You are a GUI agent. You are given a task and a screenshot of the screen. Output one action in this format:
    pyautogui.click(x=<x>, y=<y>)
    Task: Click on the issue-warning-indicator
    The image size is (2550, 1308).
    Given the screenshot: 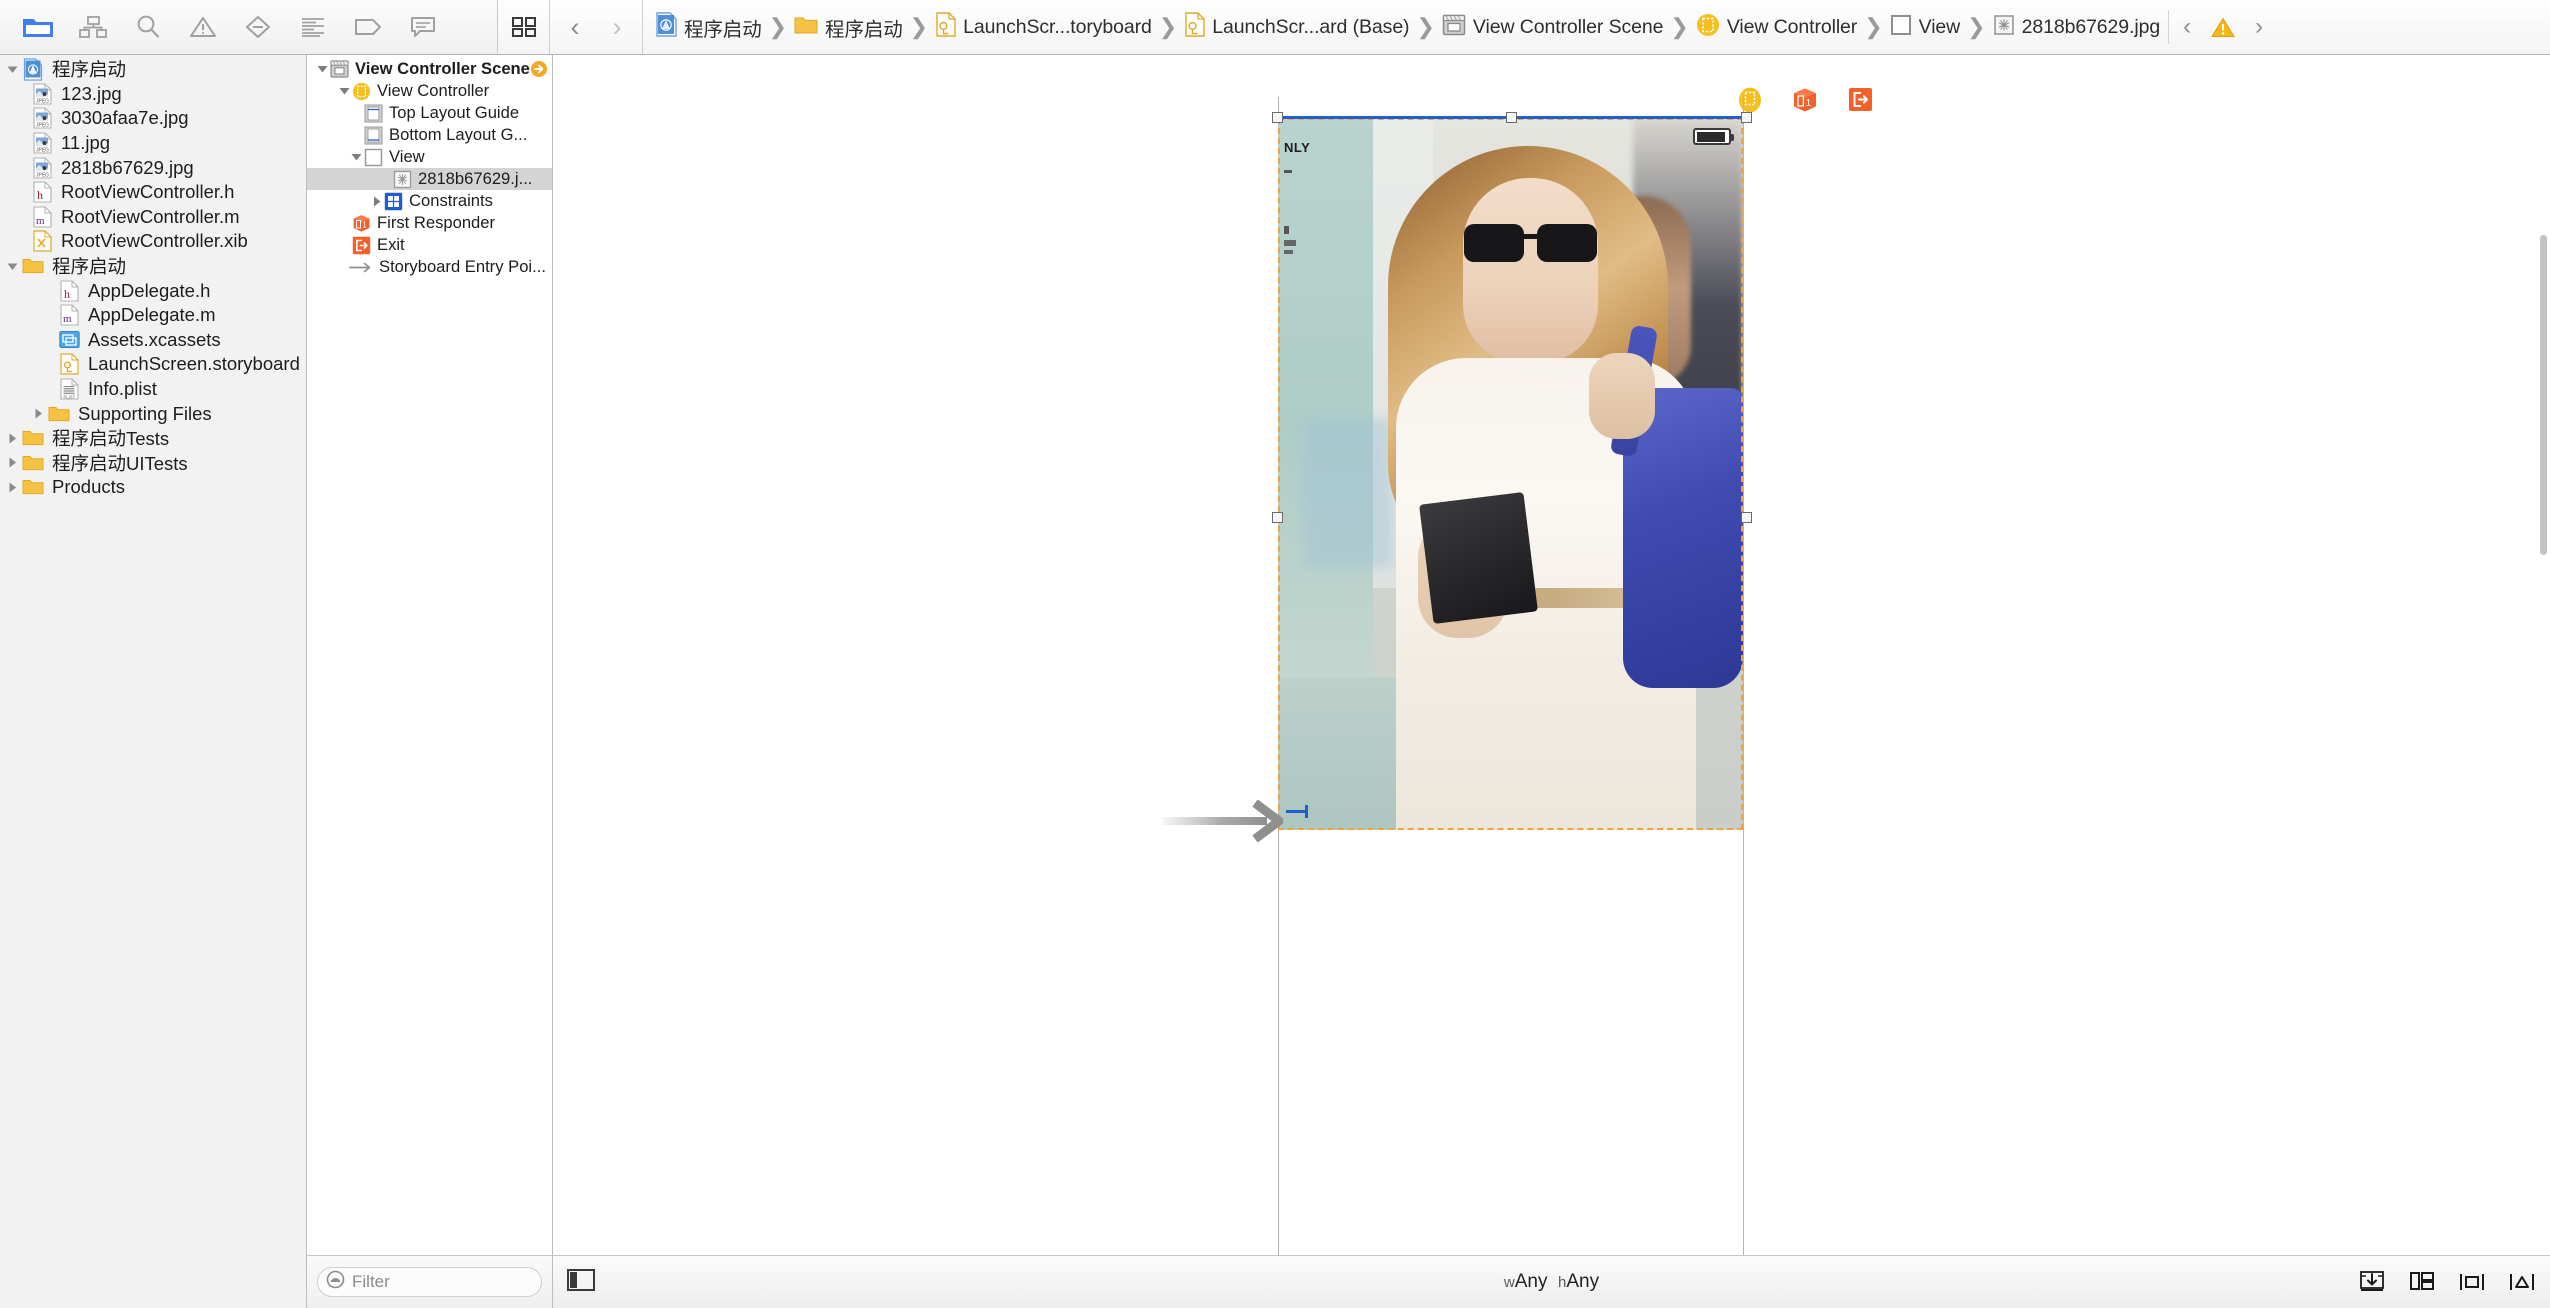 What is the action you would take?
    pyautogui.click(x=2223, y=27)
    